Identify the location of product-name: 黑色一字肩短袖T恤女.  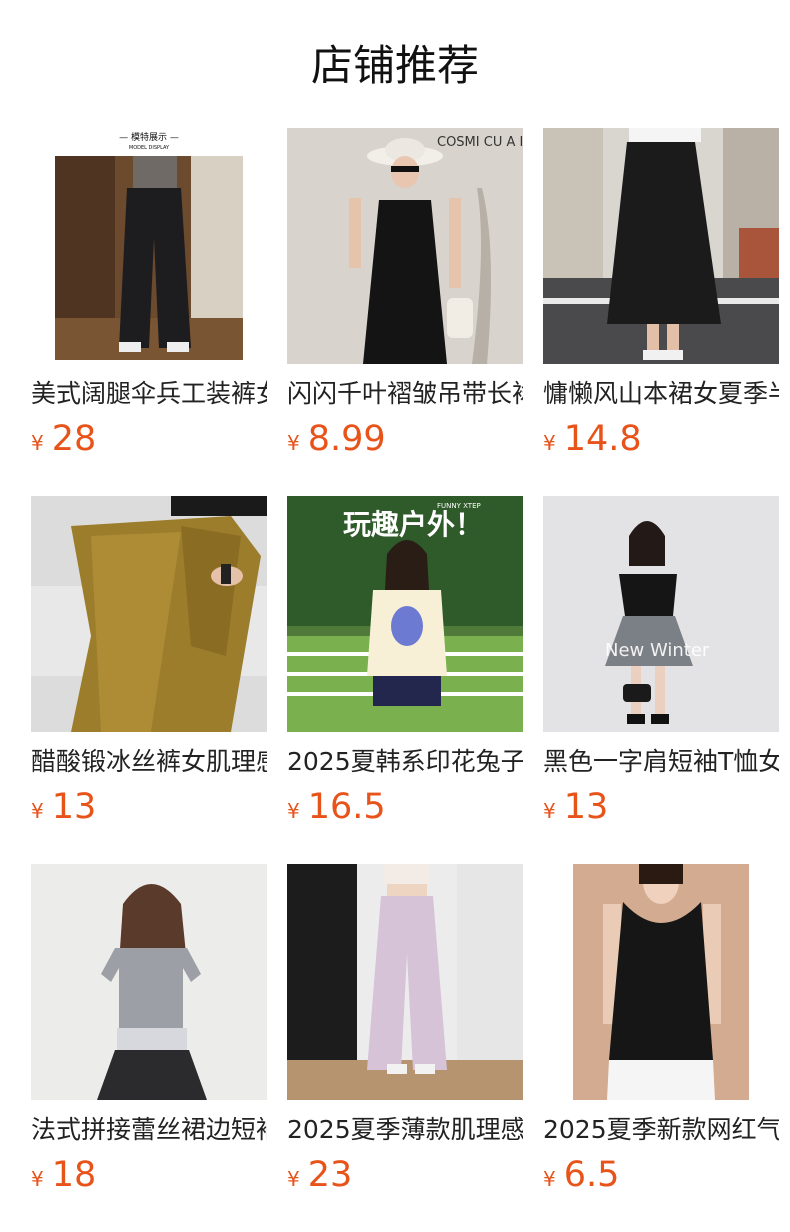
(661, 762).